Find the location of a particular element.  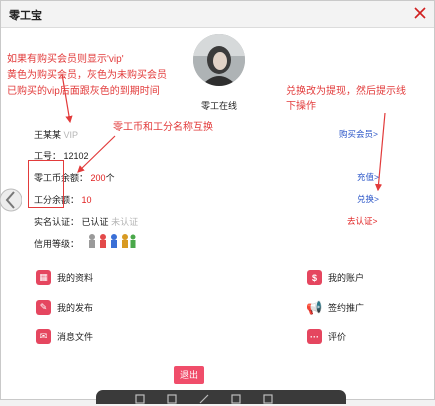

close-icon is located at coordinates (420, 13).